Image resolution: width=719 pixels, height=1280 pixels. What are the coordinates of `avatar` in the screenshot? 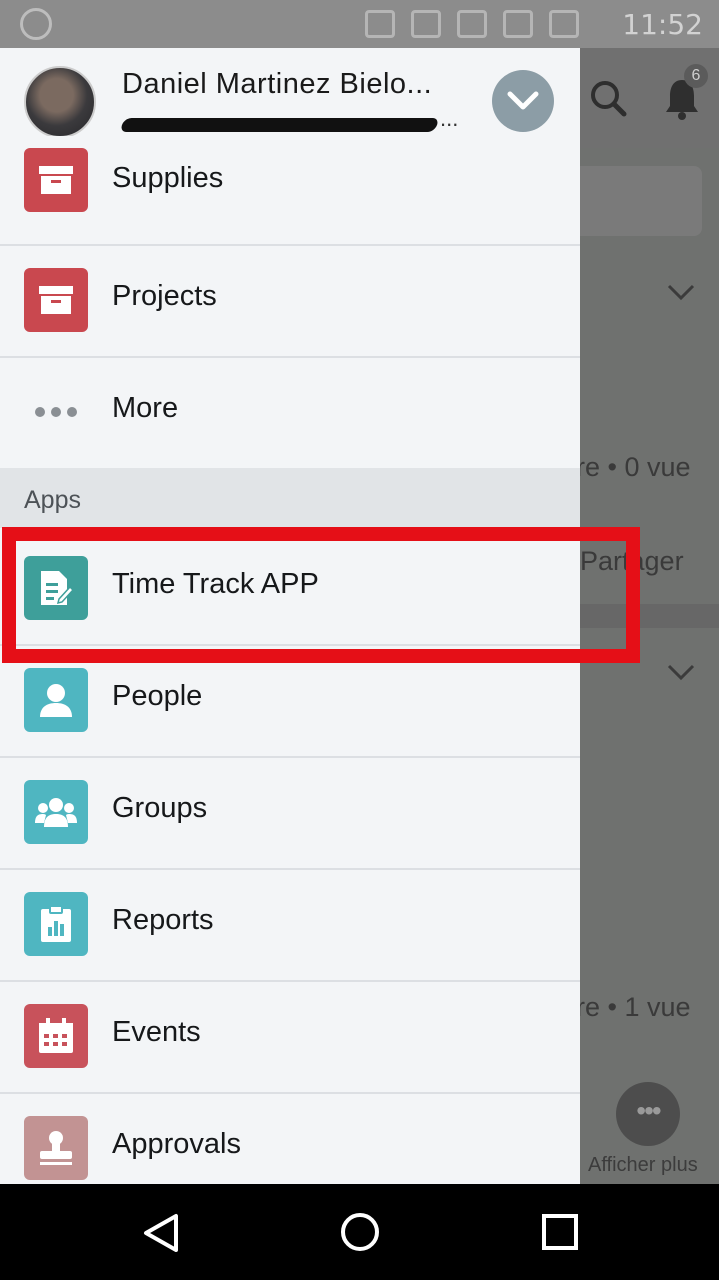 It's located at (60, 102).